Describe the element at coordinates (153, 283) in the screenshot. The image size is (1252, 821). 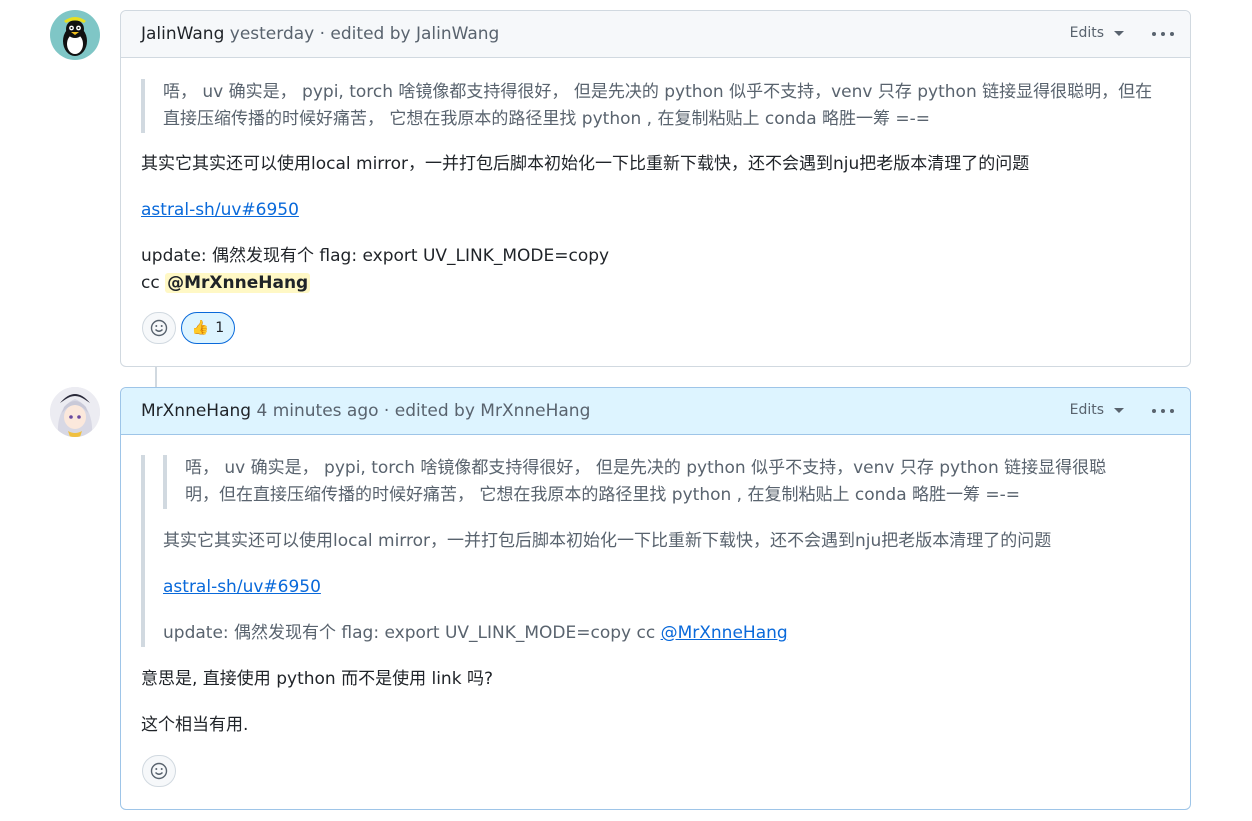
I see `cc-prefix: cc` at that location.